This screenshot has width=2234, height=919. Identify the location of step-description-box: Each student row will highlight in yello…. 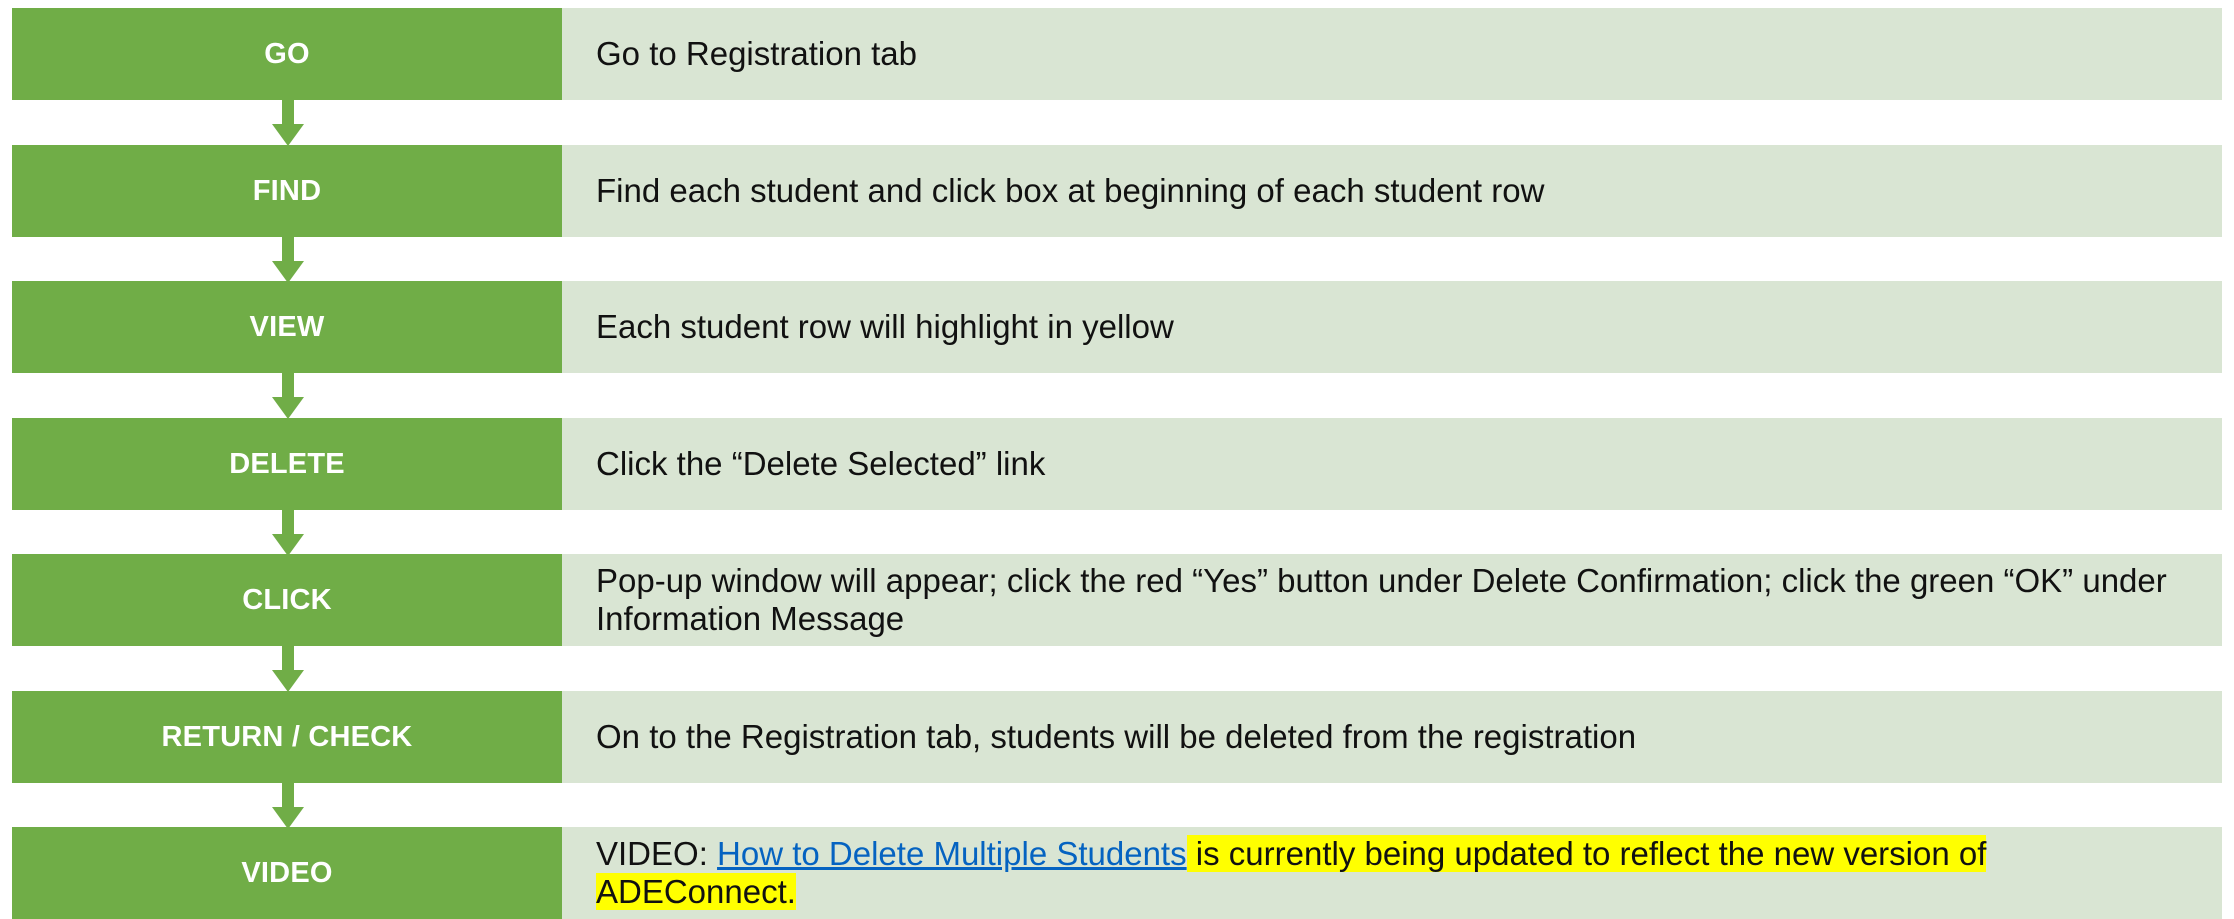
(1392, 327).